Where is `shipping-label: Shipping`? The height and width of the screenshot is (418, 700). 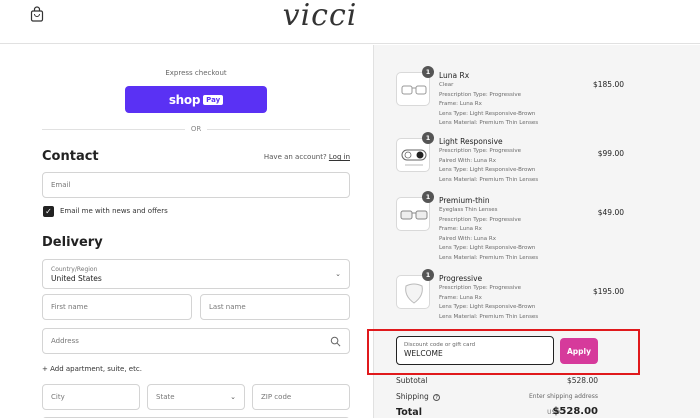
shipping-label: Shipping is located at coordinates (412, 396).